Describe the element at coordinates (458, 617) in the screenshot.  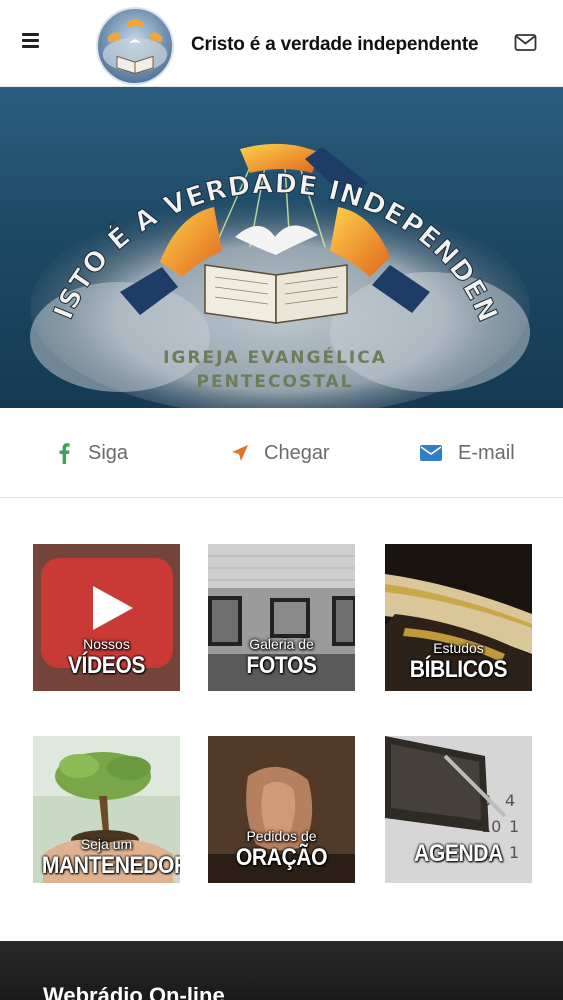
I see `tile-bible-studies: Estudos BÍBLICOS` at that location.